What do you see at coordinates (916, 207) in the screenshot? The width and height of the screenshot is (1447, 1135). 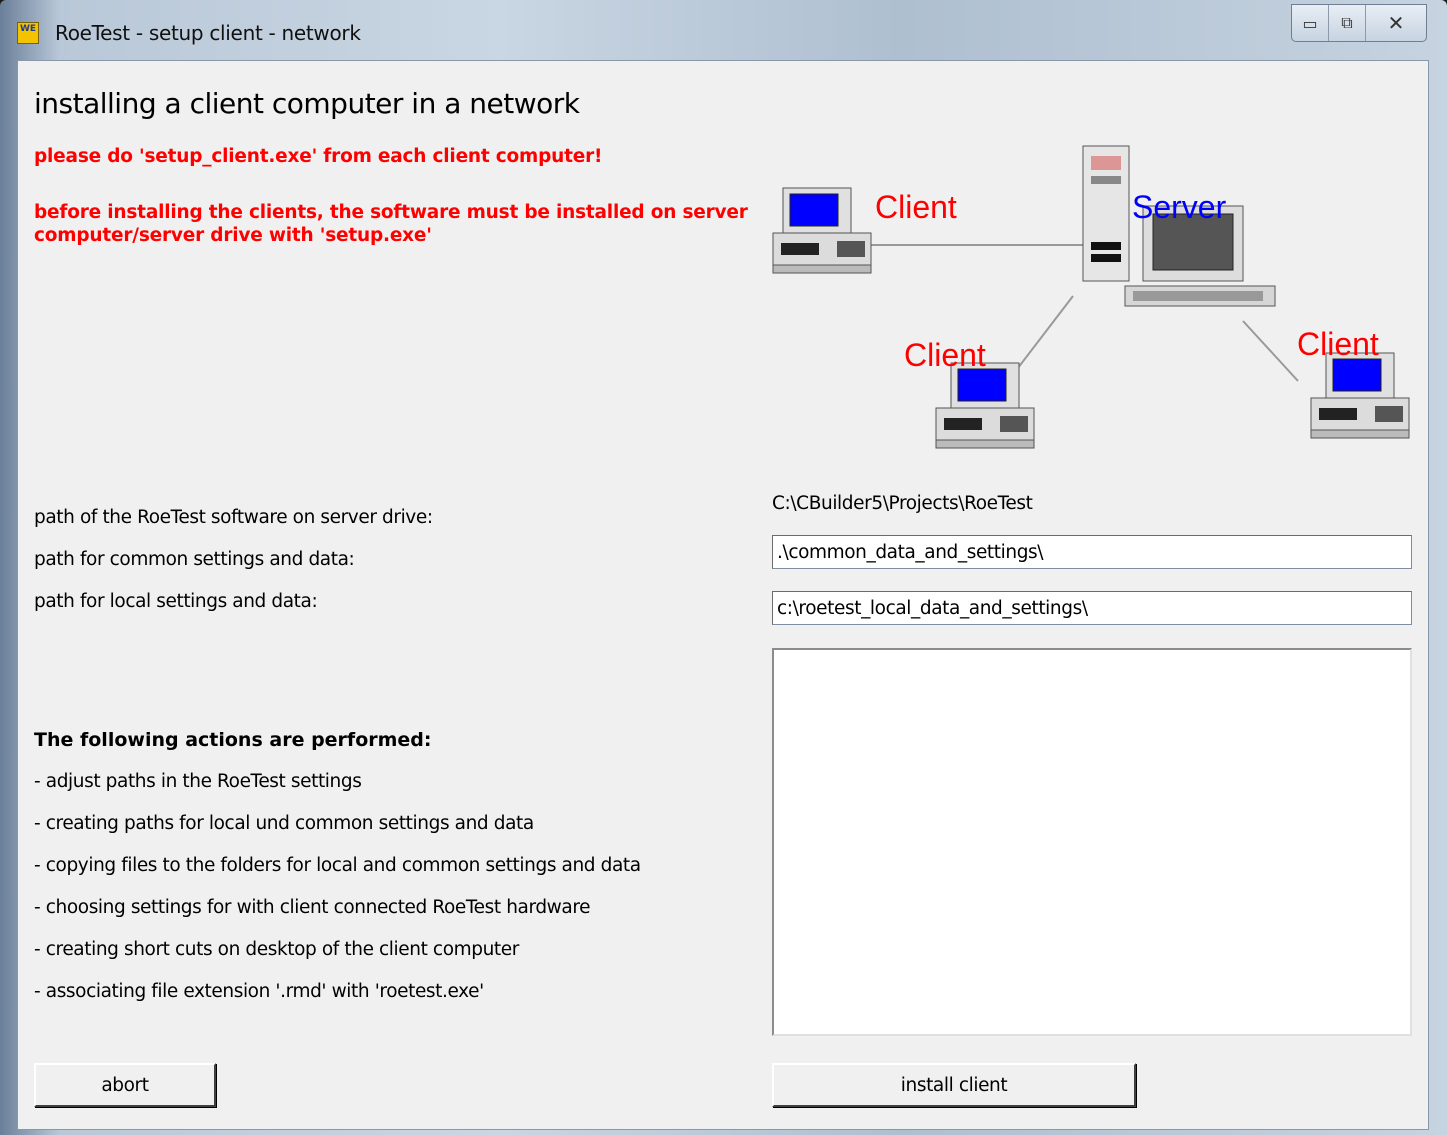 I see `client-label-left: Client` at bounding box center [916, 207].